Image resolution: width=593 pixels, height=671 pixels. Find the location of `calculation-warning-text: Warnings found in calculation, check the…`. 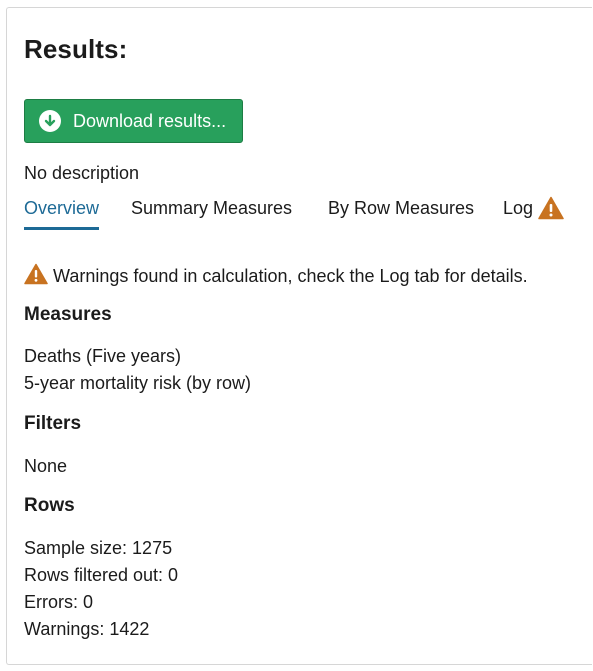

calculation-warning-text: Warnings found in calculation, check the… is located at coordinates (290, 276).